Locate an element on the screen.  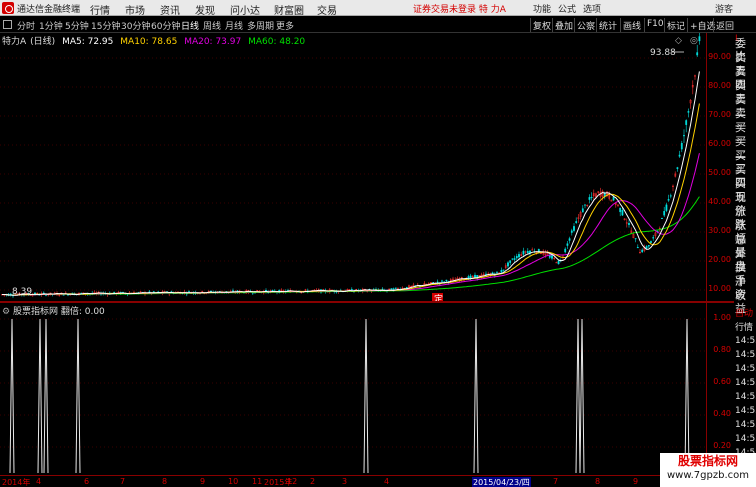
tab-daily: 日线 is located at coordinates (190, 25).